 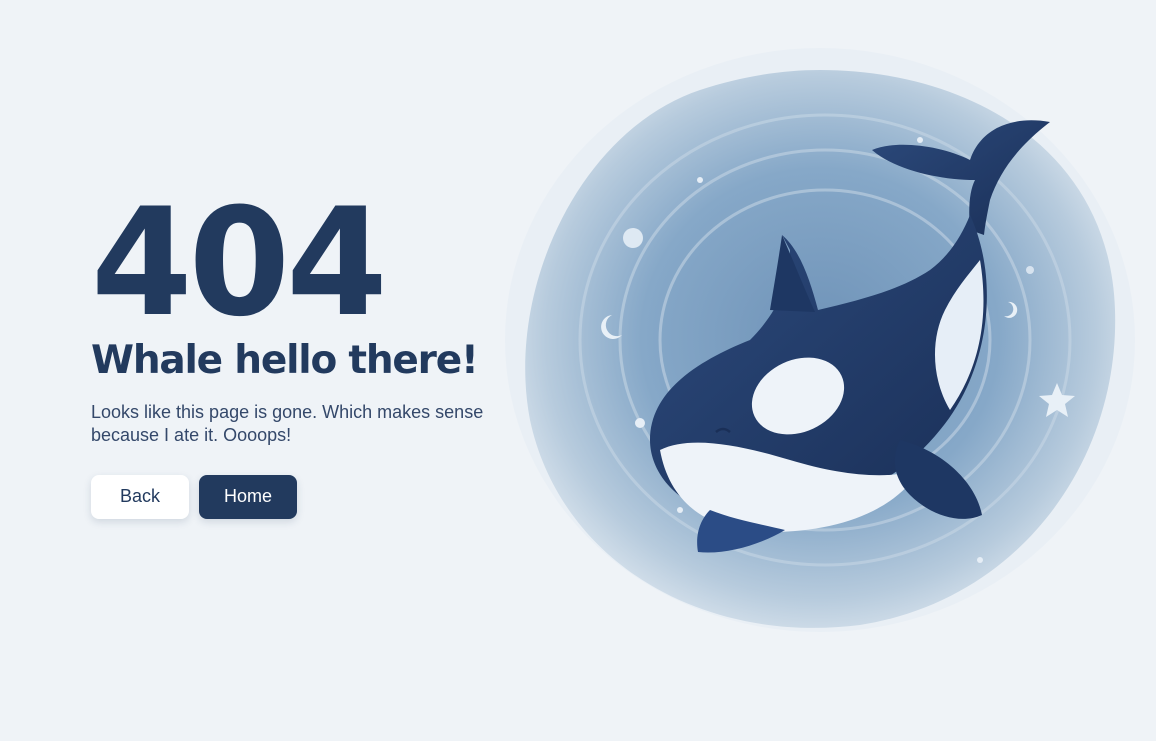 I want to click on home-button: Home, so click(x=248, y=496).